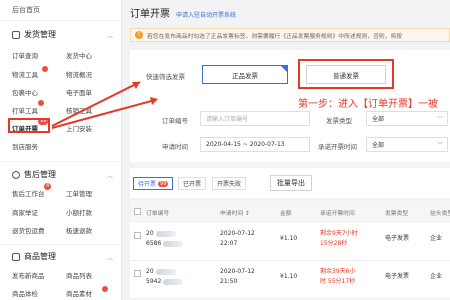 The height and width of the screenshot is (300, 450). I want to click on sidebar-section-shipping: 发货管理, so click(34, 34).